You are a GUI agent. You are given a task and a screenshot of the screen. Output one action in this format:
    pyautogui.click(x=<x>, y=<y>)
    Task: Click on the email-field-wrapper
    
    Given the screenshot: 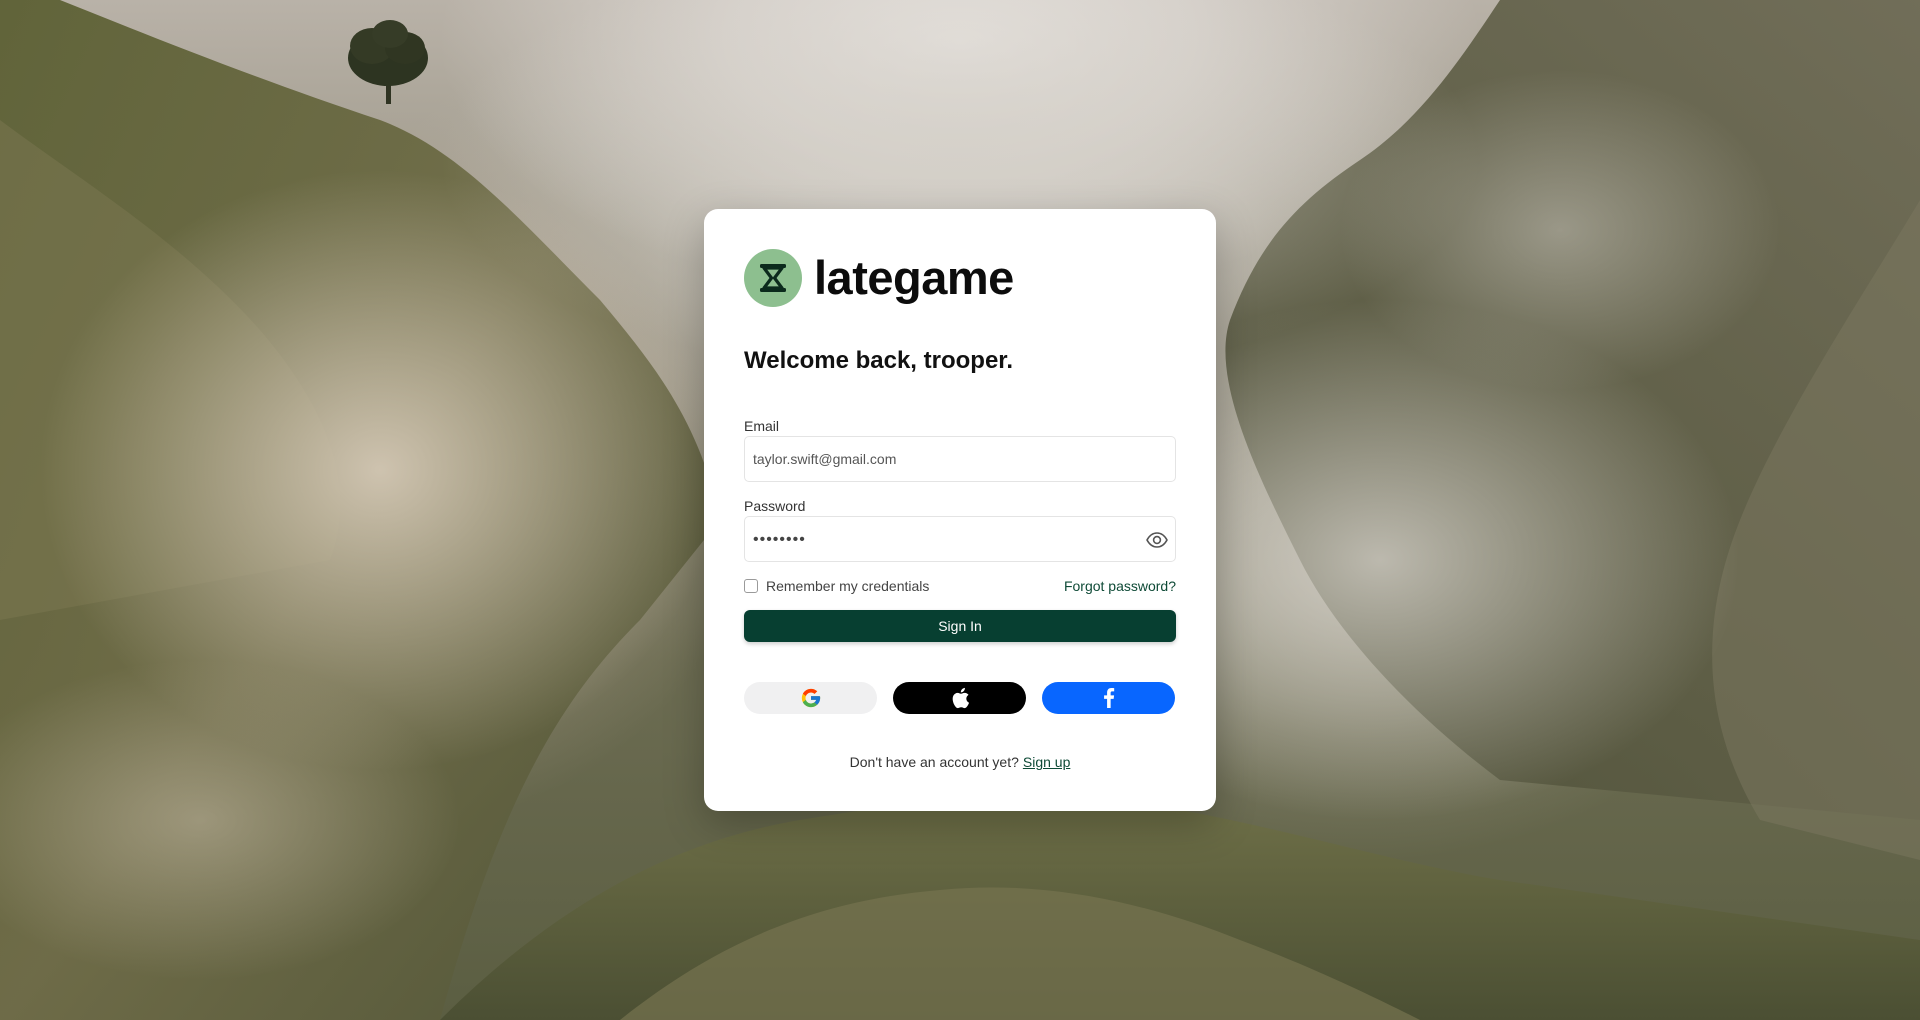 What is the action you would take?
    pyautogui.click(x=960, y=459)
    